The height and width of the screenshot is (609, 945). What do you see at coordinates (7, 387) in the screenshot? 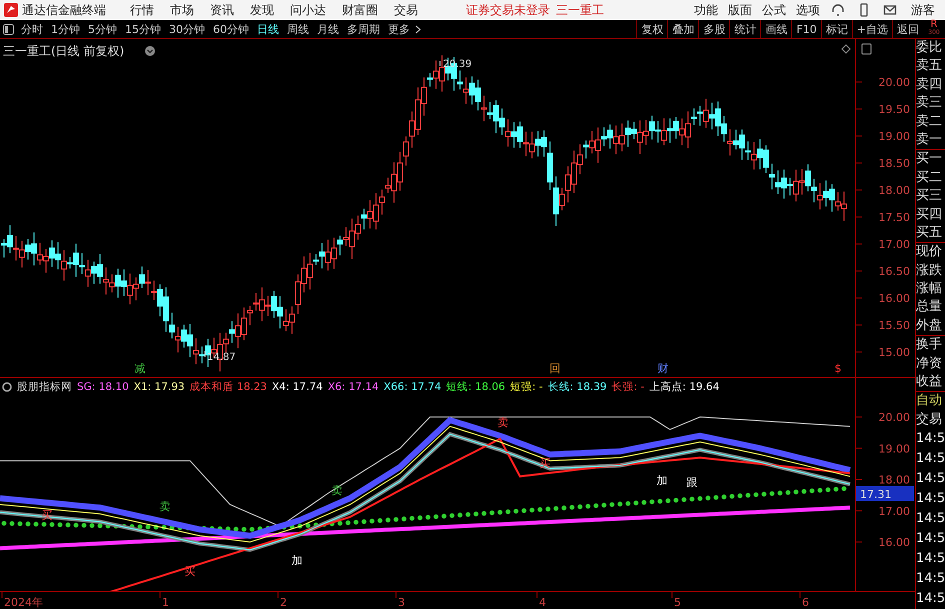
I see `settings-icon` at bounding box center [7, 387].